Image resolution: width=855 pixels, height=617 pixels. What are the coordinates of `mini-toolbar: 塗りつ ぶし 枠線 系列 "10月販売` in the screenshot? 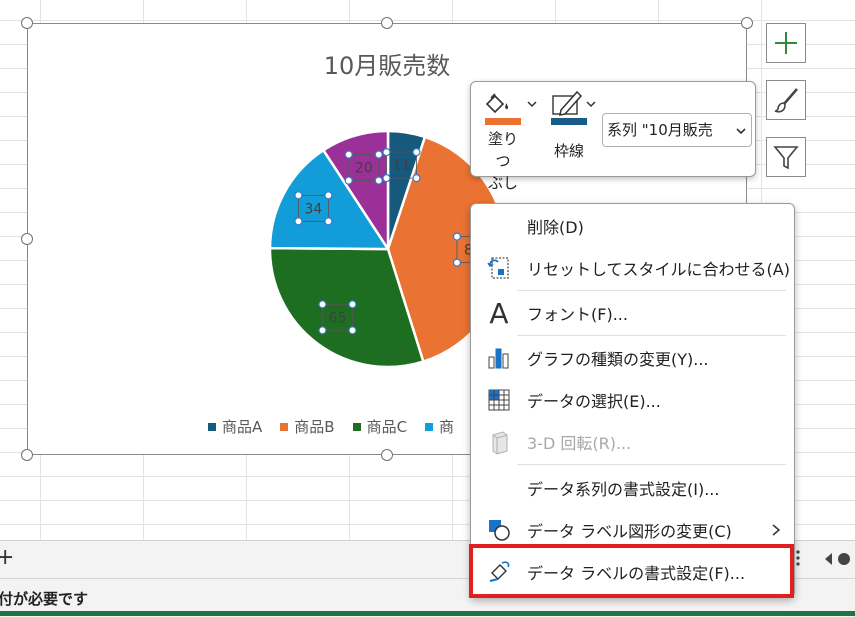 It's located at (613, 136).